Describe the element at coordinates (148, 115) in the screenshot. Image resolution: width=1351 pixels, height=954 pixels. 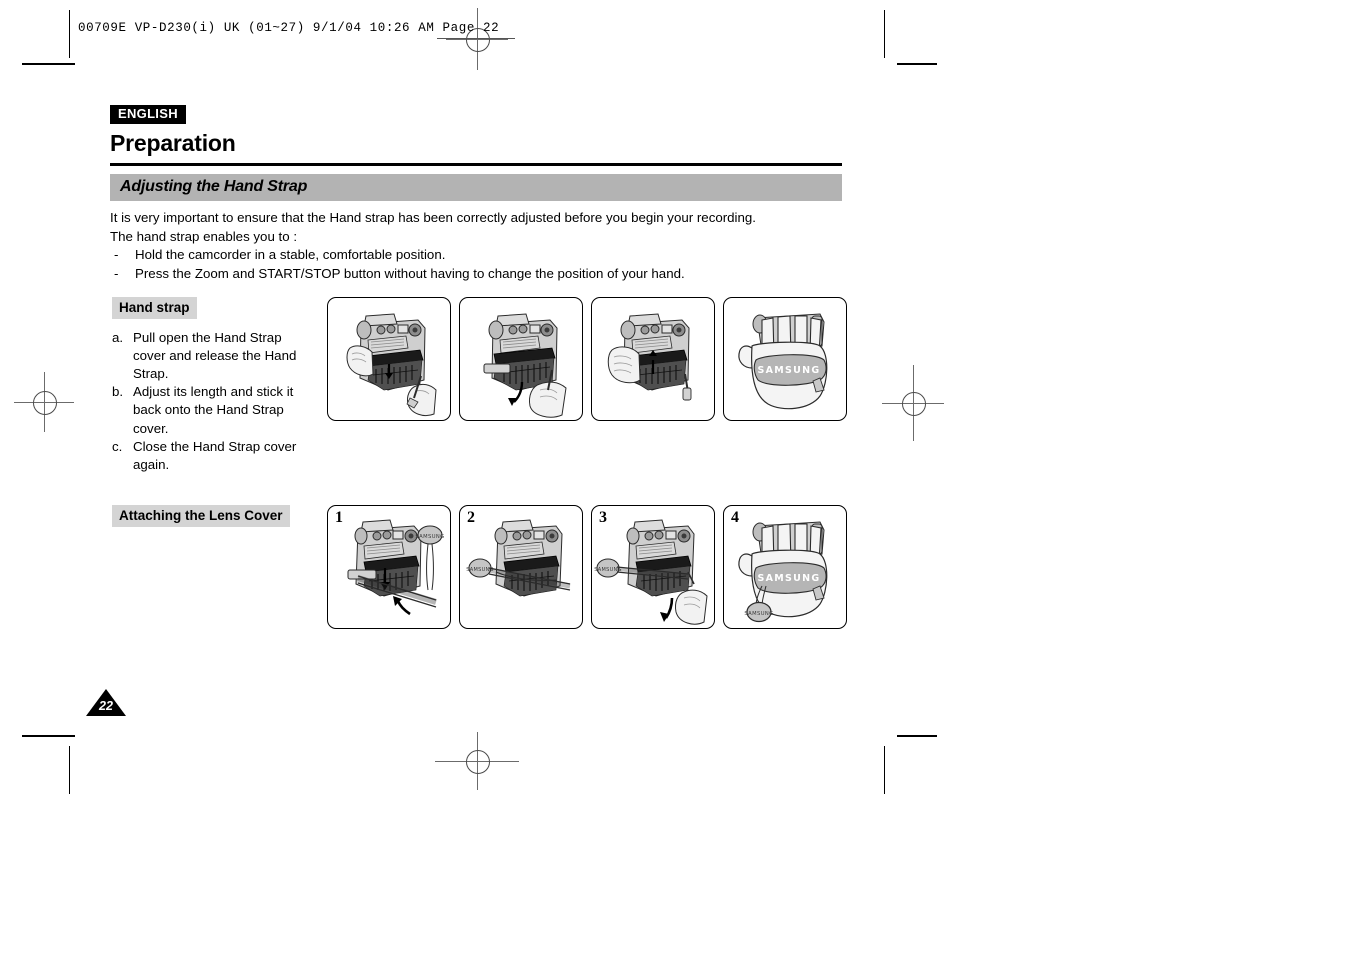
I see `language-badge: ENGLISH` at that location.